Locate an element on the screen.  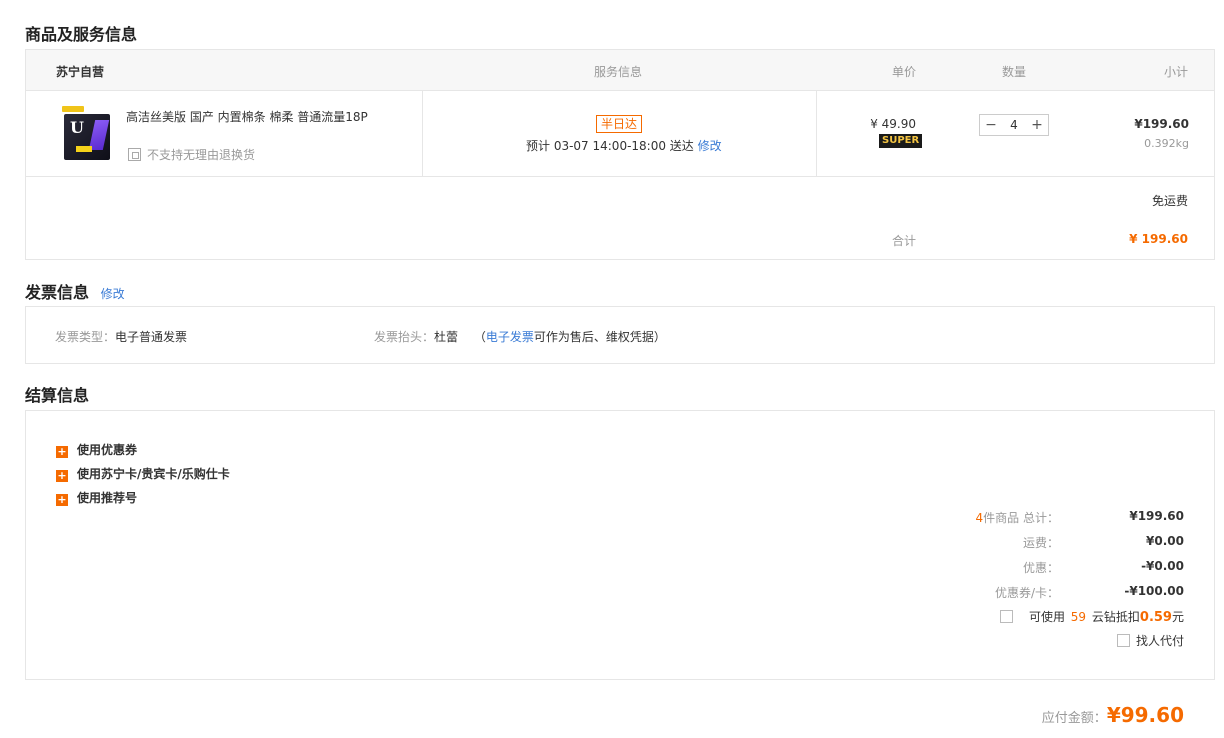
e-invoice-link: 电子发票 is located at coordinates (510, 337).